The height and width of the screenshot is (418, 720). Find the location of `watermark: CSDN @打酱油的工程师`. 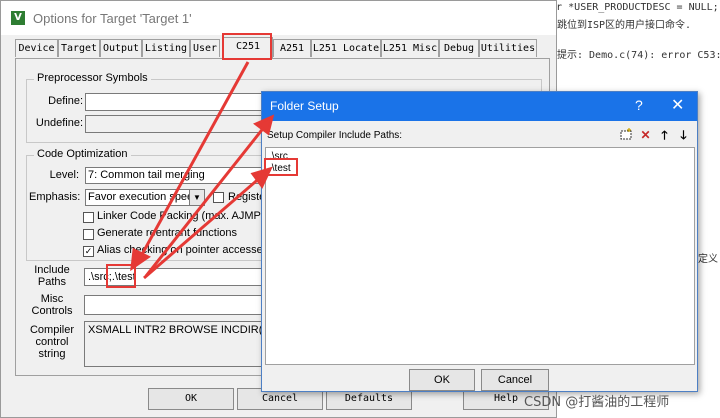

watermark: CSDN @打酱油的工程师 is located at coordinates (597, 402).